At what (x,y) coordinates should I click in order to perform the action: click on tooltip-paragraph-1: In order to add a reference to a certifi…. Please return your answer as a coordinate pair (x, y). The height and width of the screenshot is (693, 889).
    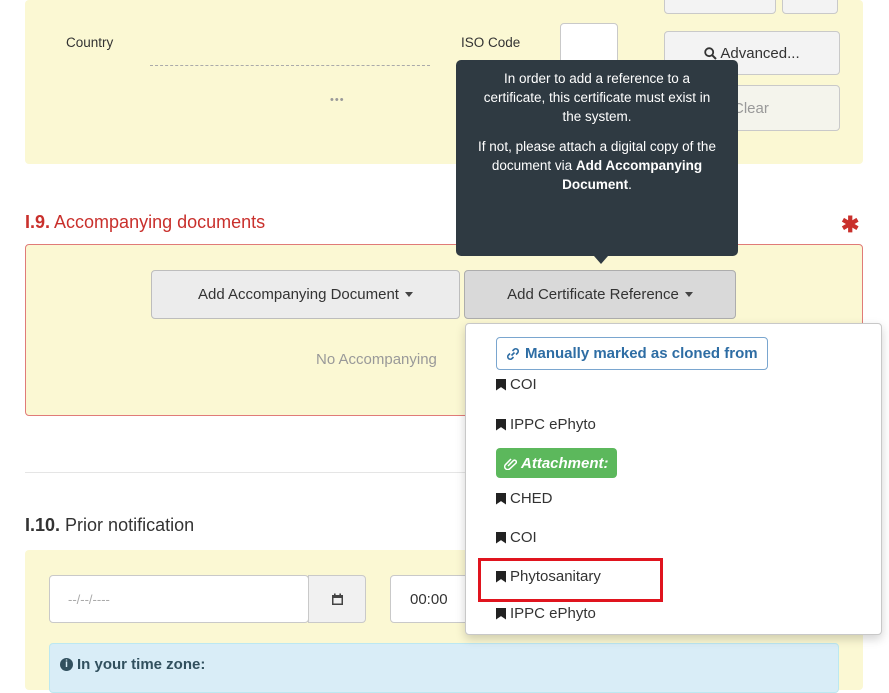
    Looking at the image, I should click on (597, 97).